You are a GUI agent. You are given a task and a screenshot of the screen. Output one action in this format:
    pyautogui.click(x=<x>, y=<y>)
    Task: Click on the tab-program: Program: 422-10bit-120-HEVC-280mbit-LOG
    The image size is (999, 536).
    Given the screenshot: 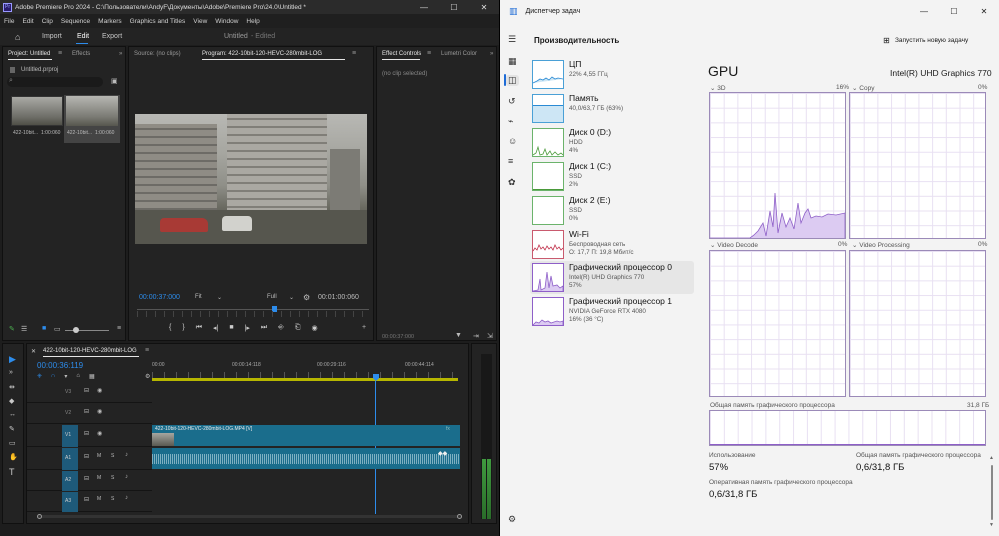 What is the action you would take?
    pyautogui.click(x=262, y=54)
    